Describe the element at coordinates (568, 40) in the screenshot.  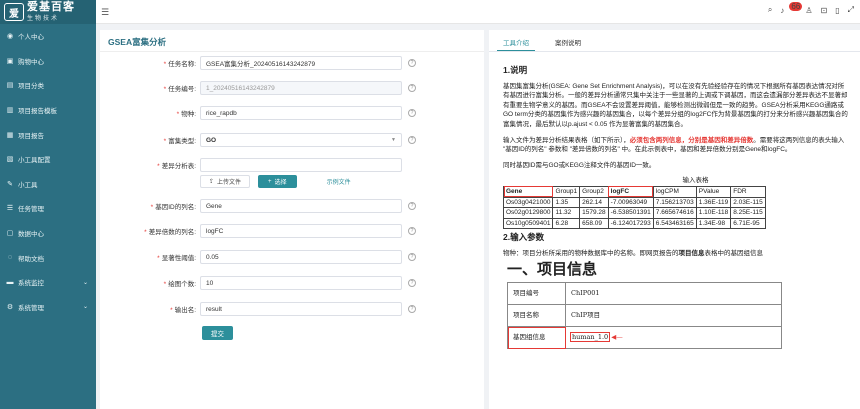
I see `tab-case-description: 案例说明` at that location.